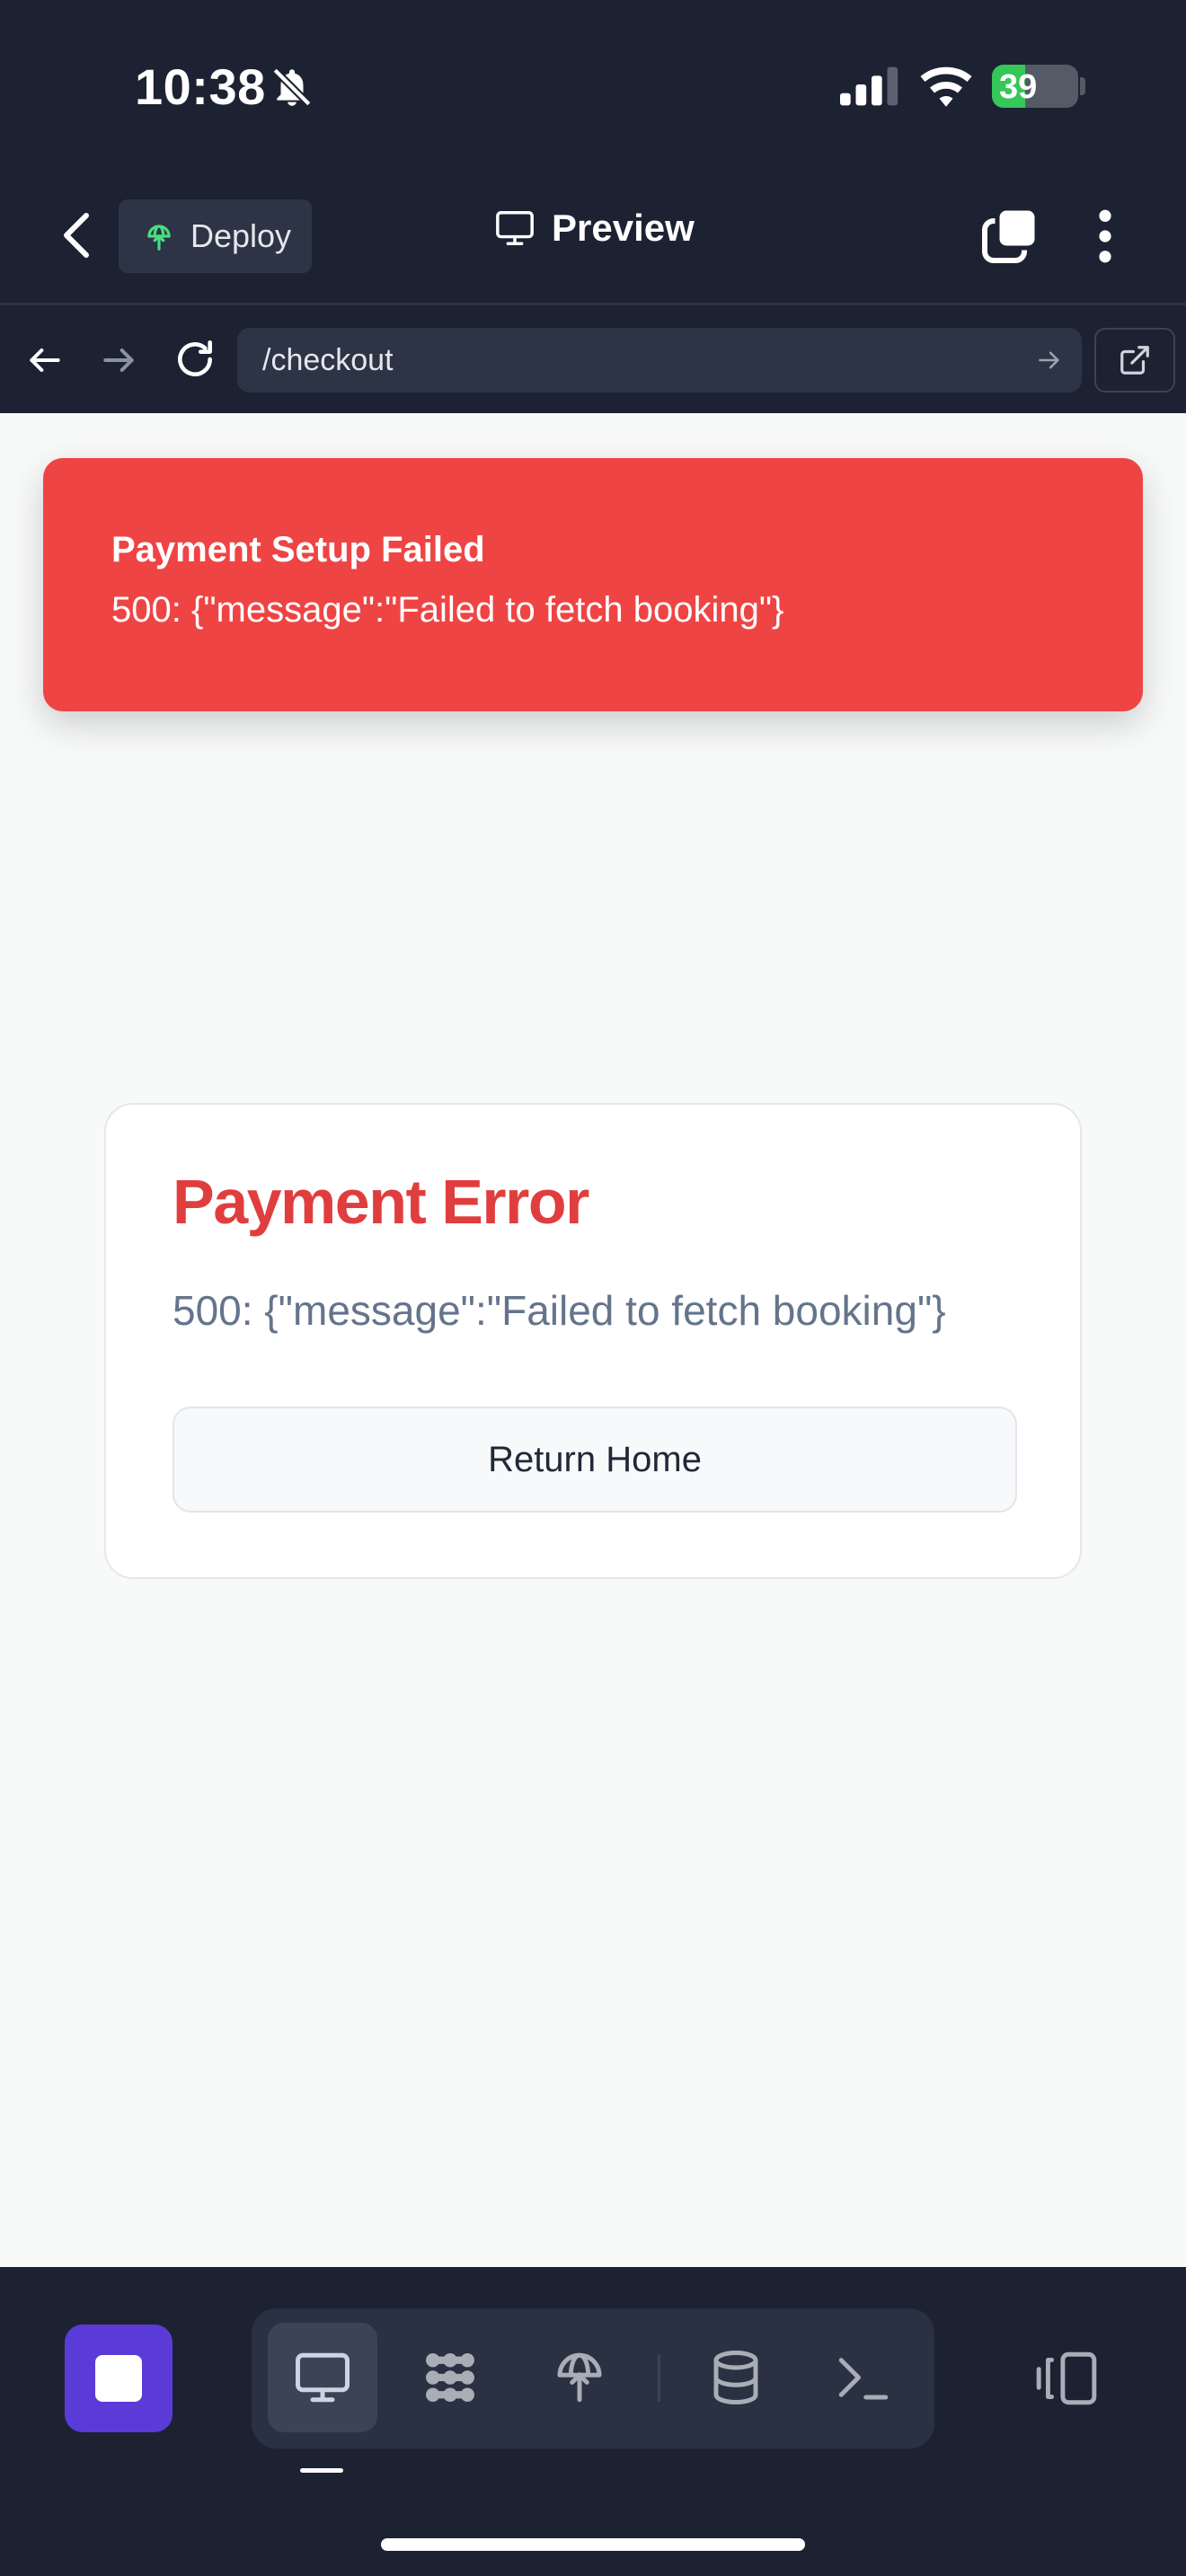  I want to click on preview-icon, so click(323, 2377).